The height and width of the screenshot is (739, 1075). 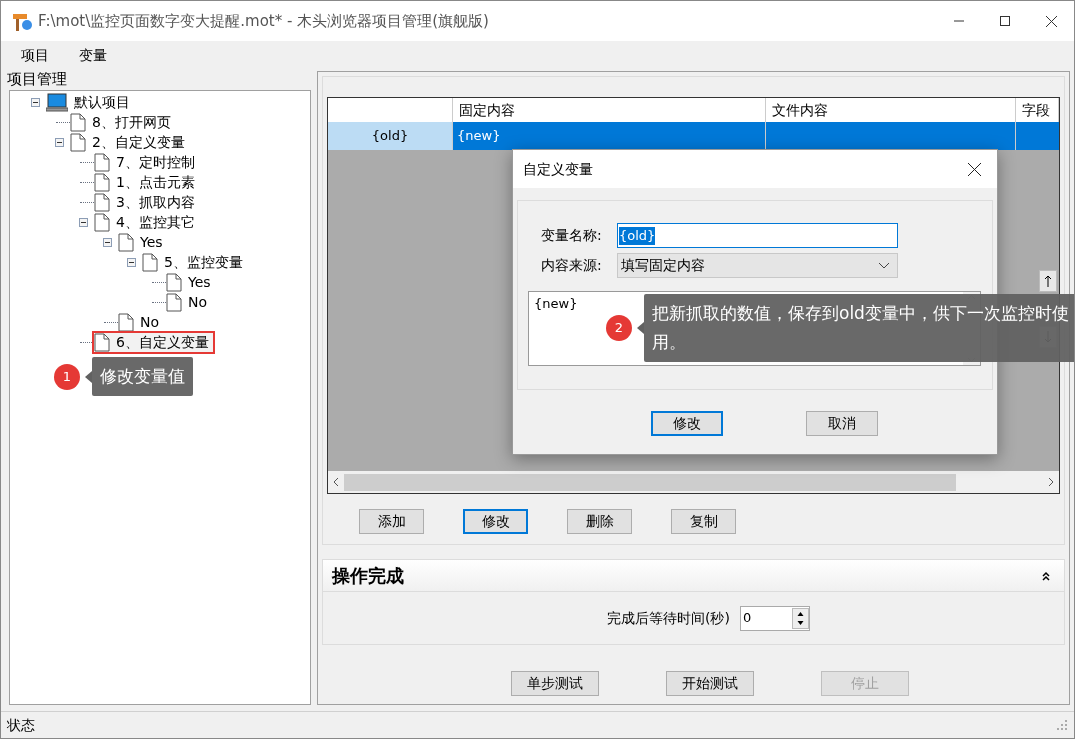 I want to click on grid-action-button: 添加, so click(x=391, y=521).